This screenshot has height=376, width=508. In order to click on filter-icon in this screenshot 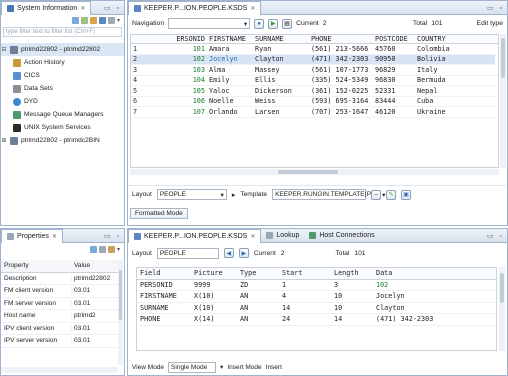, I will do `click(111, 20)`.